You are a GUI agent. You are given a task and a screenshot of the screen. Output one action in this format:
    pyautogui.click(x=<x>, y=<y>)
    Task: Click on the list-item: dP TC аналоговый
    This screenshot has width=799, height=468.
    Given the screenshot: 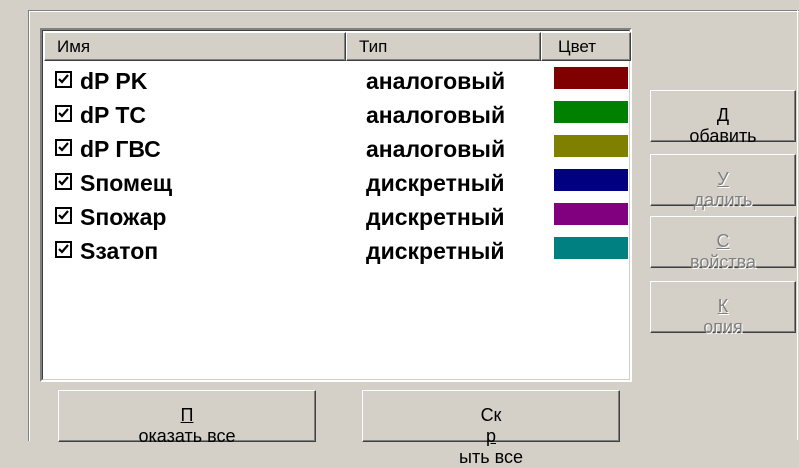 What is the action you would take?
    pyautogui.click(x=337, y=118)
    